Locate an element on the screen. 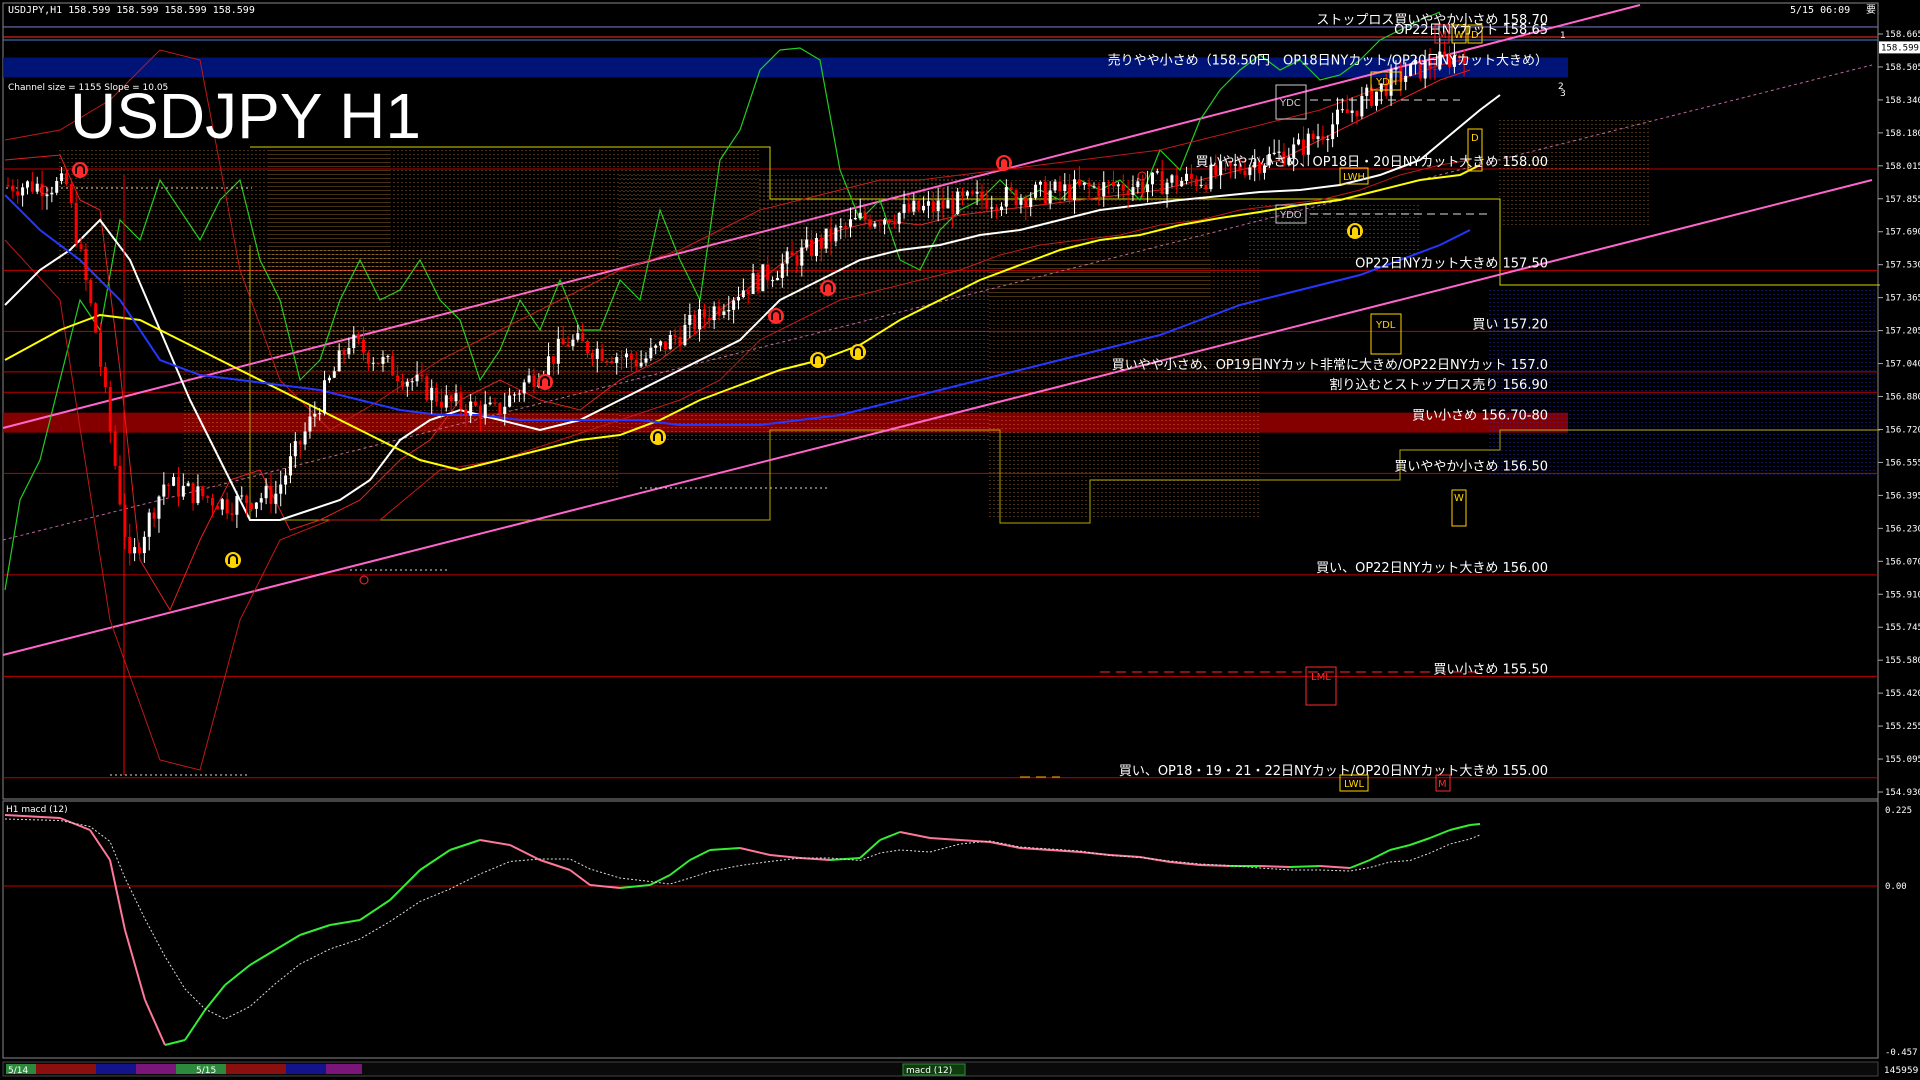 The height and width of the screenshot is (1080, 1920). timeline-bar: 5/14 5/15 macd (12) 145959 is located at coordinates (960, 1069).